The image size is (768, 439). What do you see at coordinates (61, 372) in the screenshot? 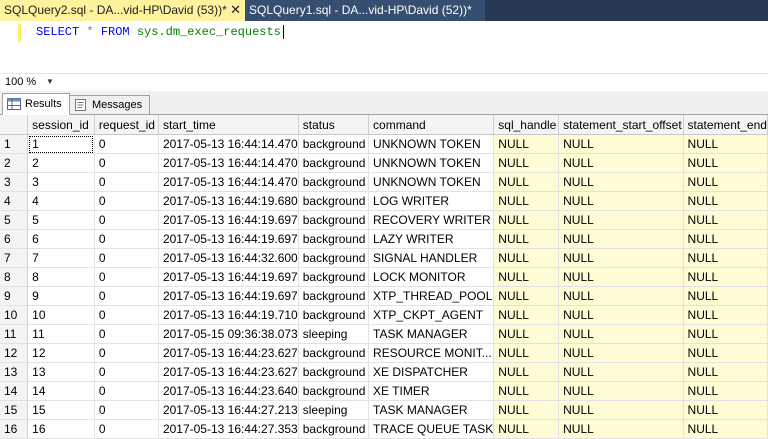
I see `cell-session-id: 13` at bounding box center [61, 372].